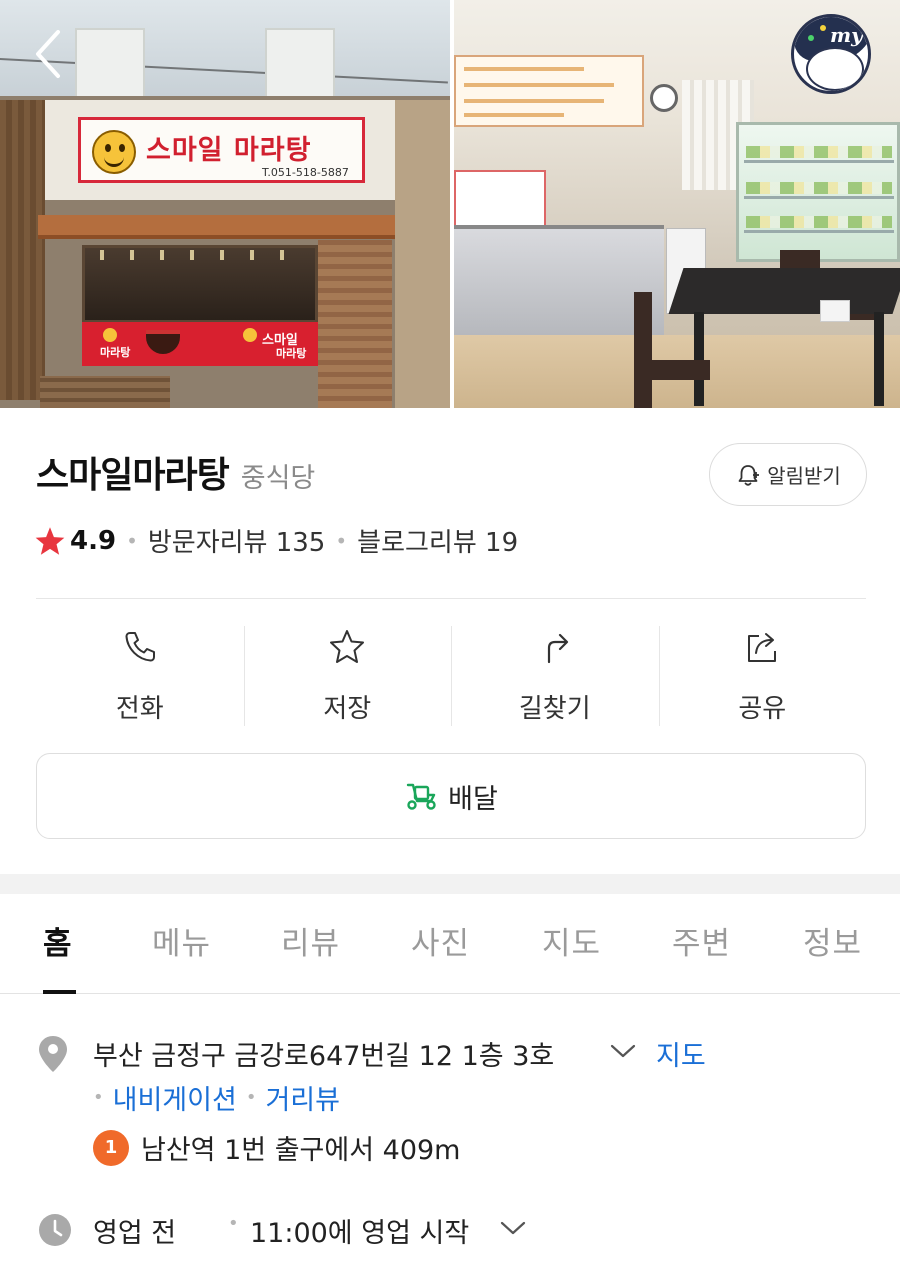 The height and width of the screenshot is (1273, 900). What do you see at coordinates (301, 1150) in the screenshot?
I see `subway-distance-text: 남산역 1번 출구에서 409m` at bounding box center [301, 1150].